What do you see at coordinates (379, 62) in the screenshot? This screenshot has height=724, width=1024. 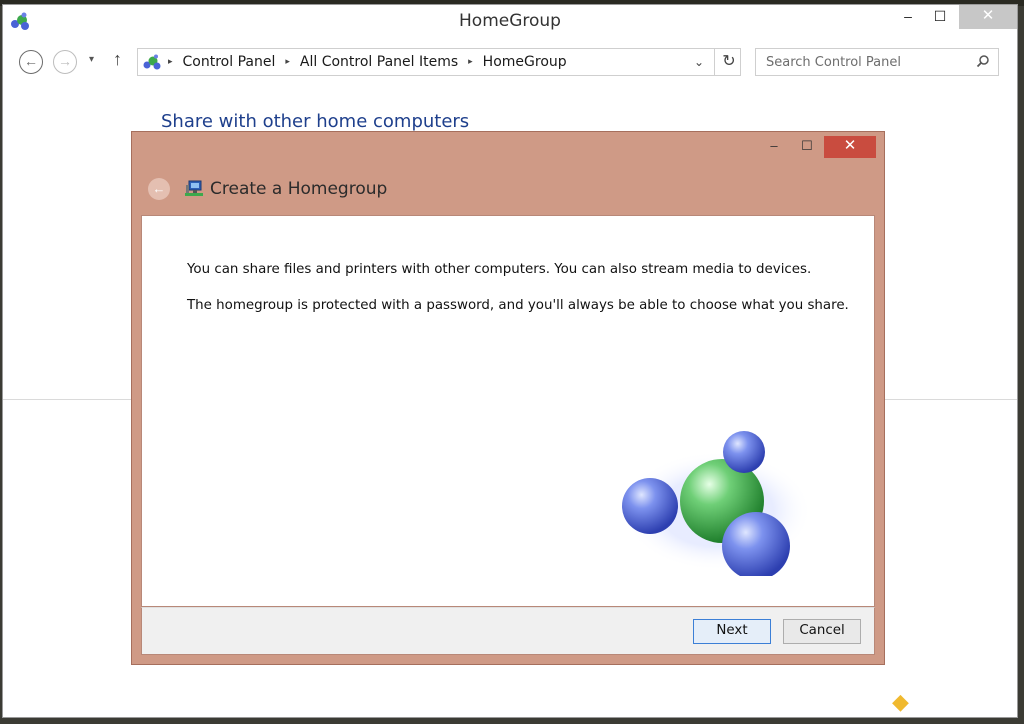 I see `breadcrumb-all-items: All Control Panel Items` at bounding box center [379, 62].